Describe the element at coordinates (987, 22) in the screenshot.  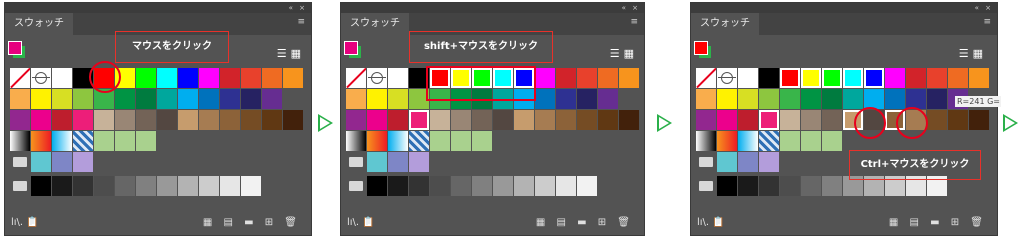
I see `panel-menu-icon: ≡` at that location.